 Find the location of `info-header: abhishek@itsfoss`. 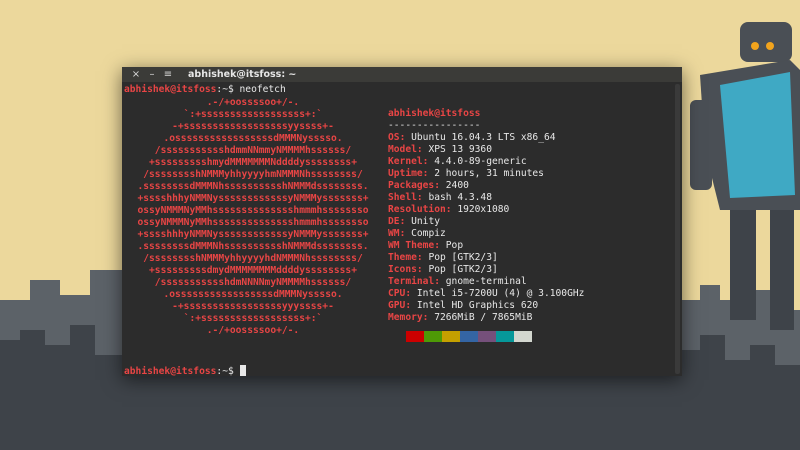

info-header: abhishek@itsfoss is located at coordinates (434, 114).